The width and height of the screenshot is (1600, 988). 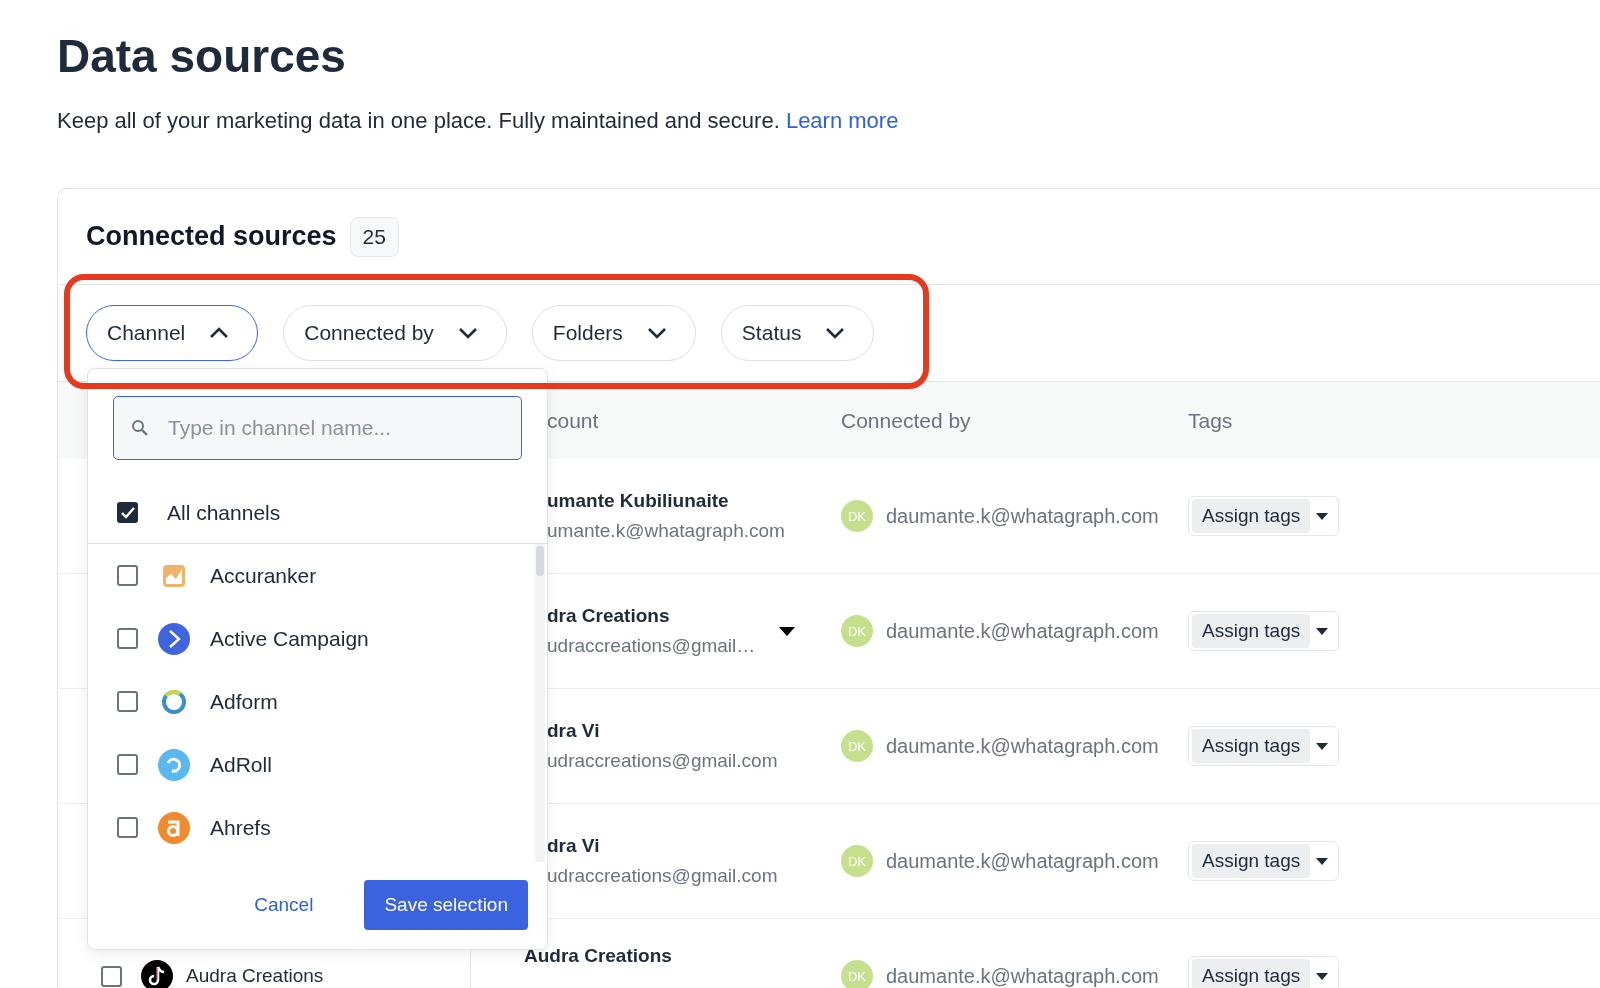 What do you see at coordinates (478, 121) in the screenshot?
I see `page-description: Keep all of your marketing data in one place. Fully maintained and secure. Learn more` at bounding box center [478, 121].